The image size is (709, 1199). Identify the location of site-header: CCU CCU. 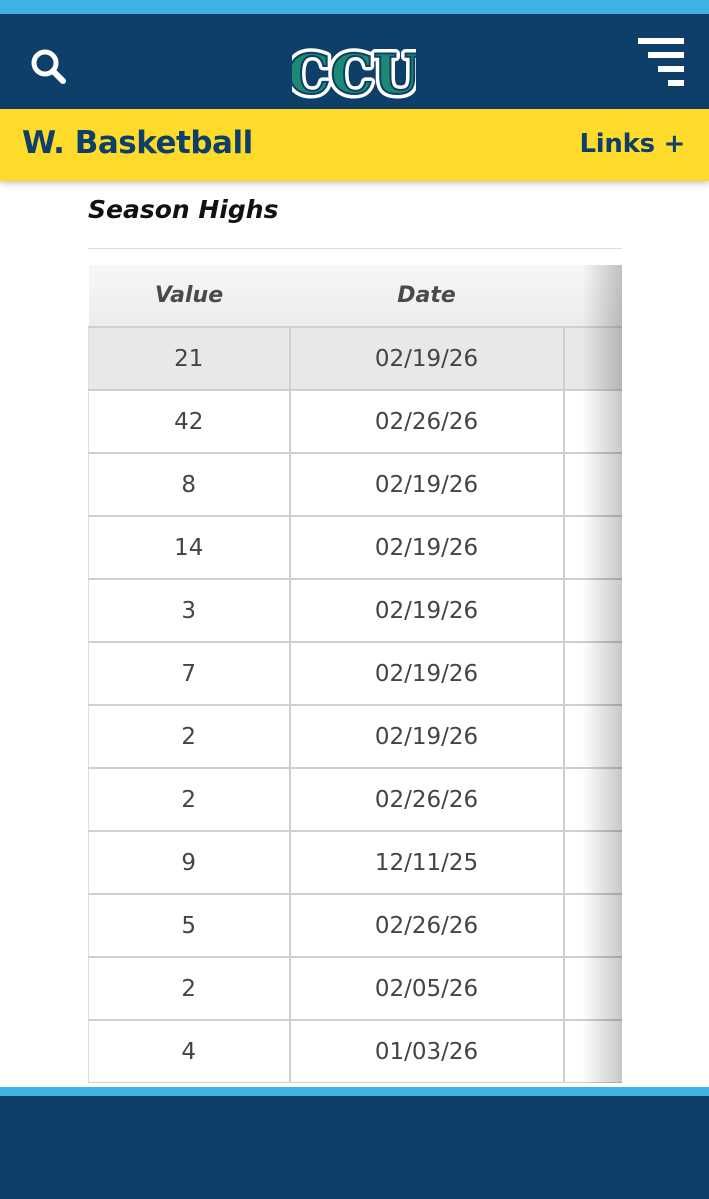
(354, 62).